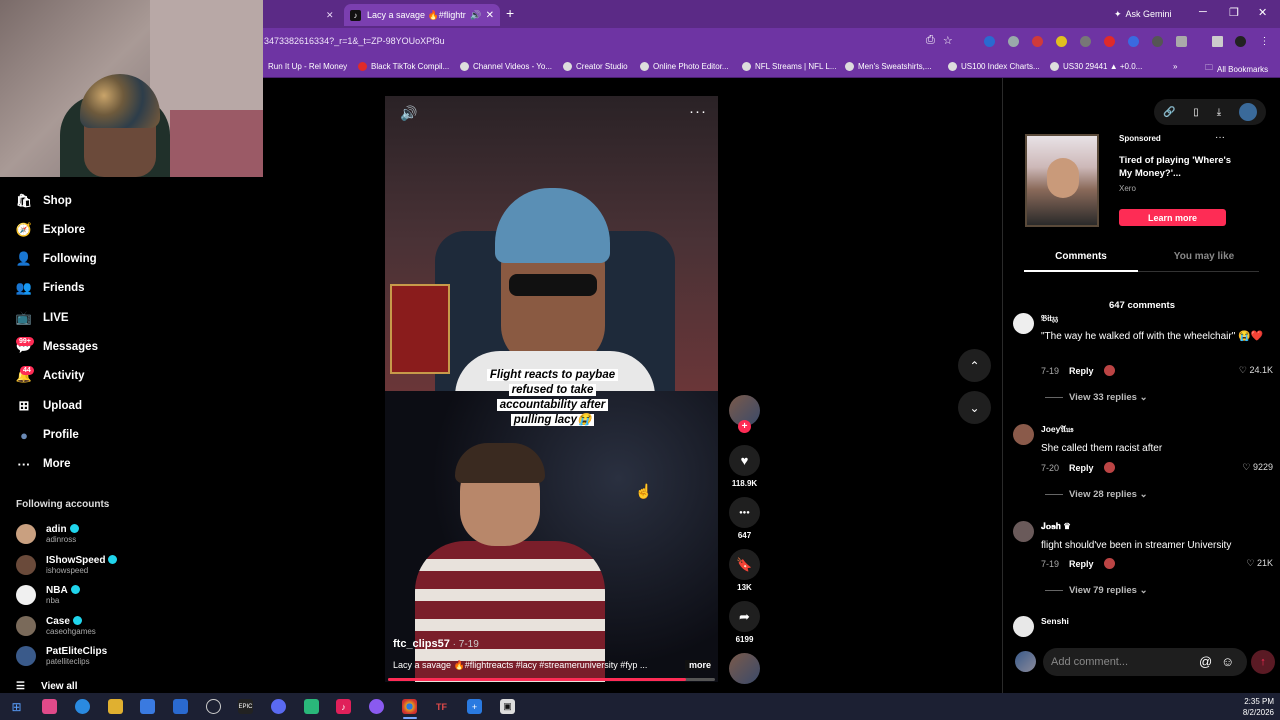  I want to click on comment-user: Joey𝔄𝔲𝔰, so click(1057, 429).